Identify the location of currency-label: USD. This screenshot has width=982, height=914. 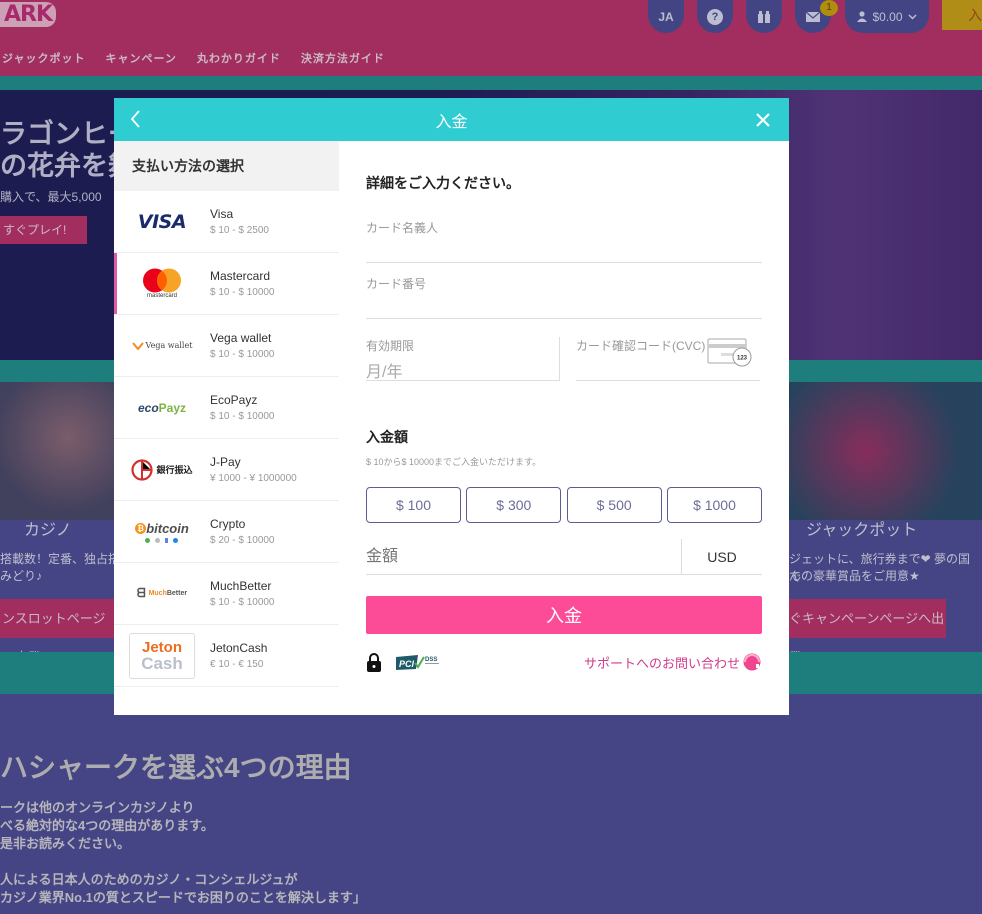
(721, 556).